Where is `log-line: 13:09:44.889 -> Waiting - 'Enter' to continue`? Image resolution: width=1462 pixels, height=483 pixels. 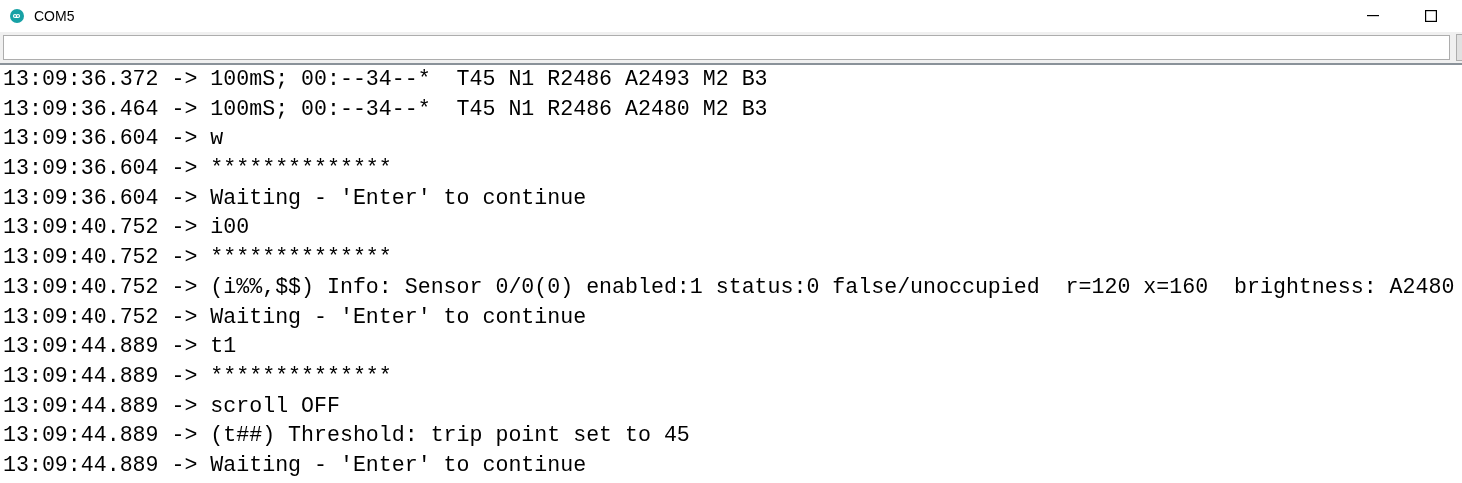 log-line: 13:09:44.889 -> Waiting - 'Enter' to continue is located at coordinates (295, 465).